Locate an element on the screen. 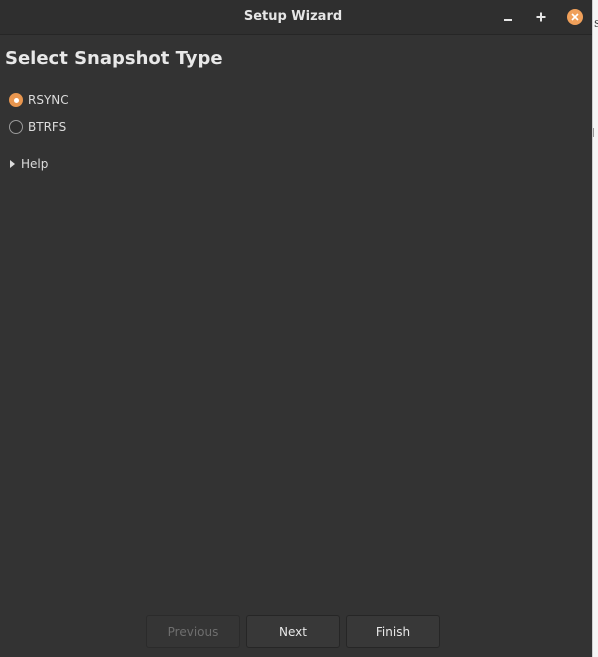 This screenshot has width=598, height=657. page-heading: Select Snapshot Type is located at coordinates (114, 58).